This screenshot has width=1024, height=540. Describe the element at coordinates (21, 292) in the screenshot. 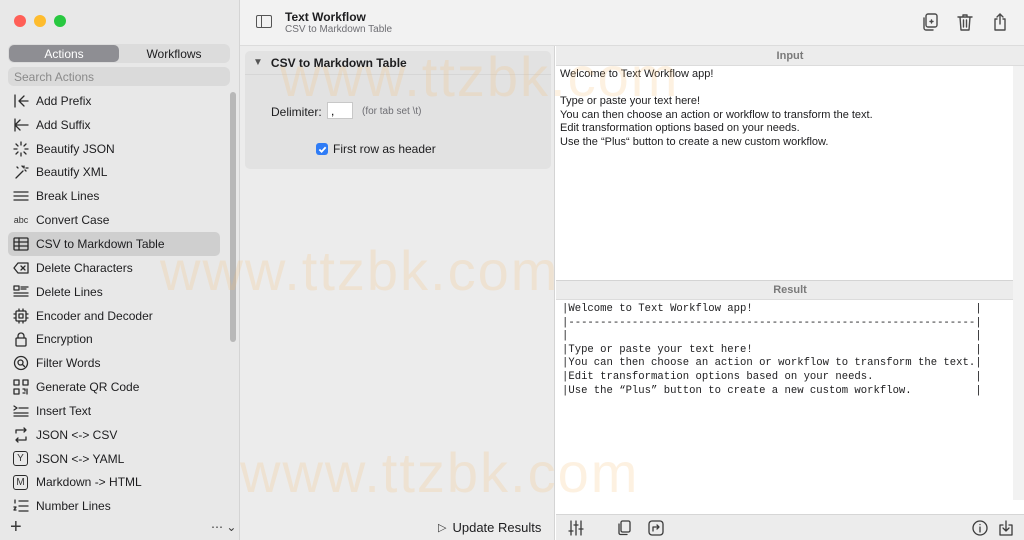

I see `delete-lines-icon` at that location.